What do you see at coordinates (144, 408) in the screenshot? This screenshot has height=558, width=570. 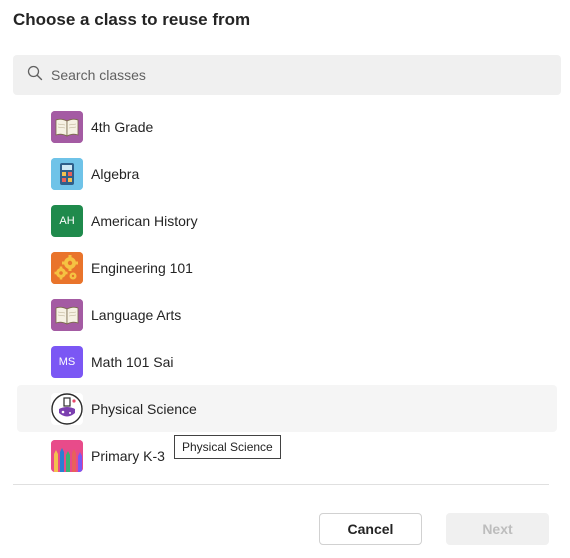 I see `class-label: Physical Science` at bounding box center [144, 408].